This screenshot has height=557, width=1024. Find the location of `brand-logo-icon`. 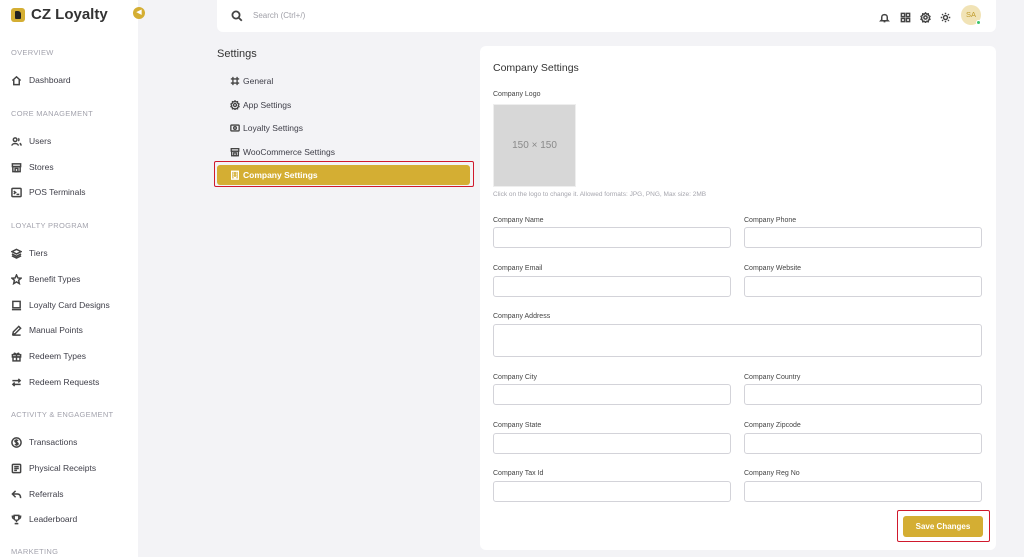

brand-logo-icon is located at coordinates (18, 14).